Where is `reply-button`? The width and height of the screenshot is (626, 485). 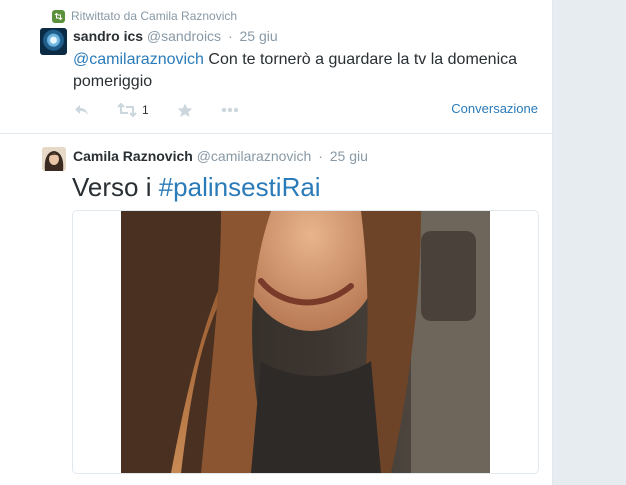
reply-button is located at coordinates (81, 110).